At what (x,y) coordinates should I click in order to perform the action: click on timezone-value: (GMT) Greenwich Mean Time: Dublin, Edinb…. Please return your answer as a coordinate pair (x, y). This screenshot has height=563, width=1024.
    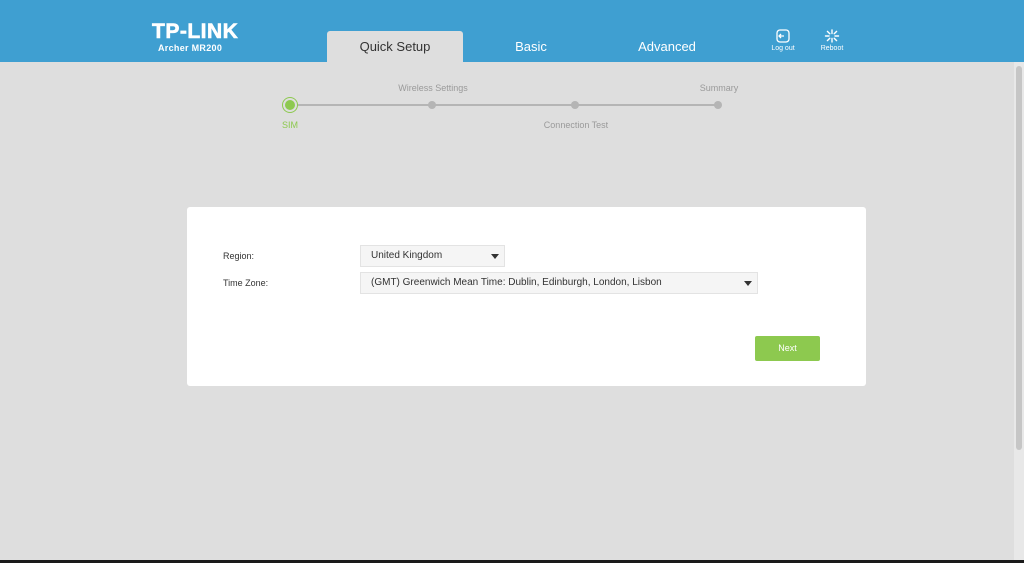
    Looking at the image, I should click on (516, 282).